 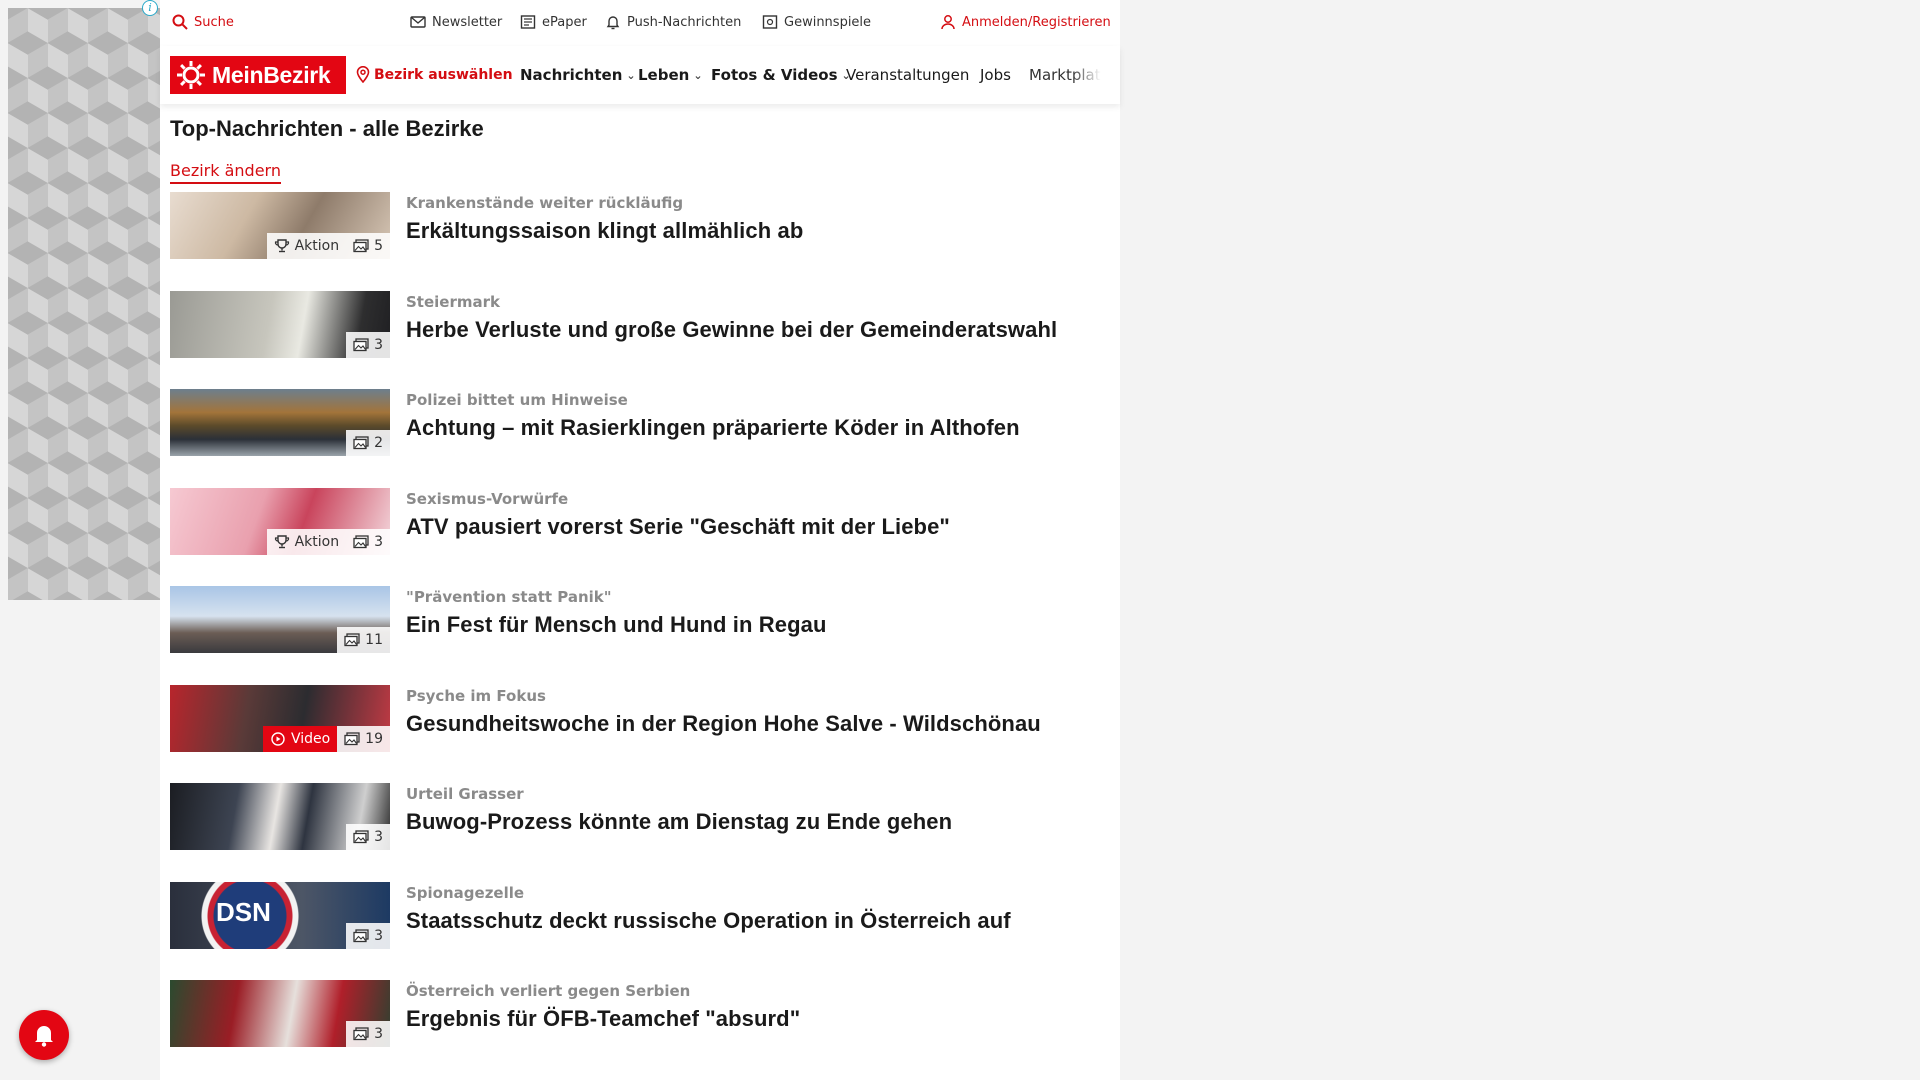 What do you see at coordinates (528, 22) in the screenshot?
I see `epaper-icon` at bounding box center [528, 22].